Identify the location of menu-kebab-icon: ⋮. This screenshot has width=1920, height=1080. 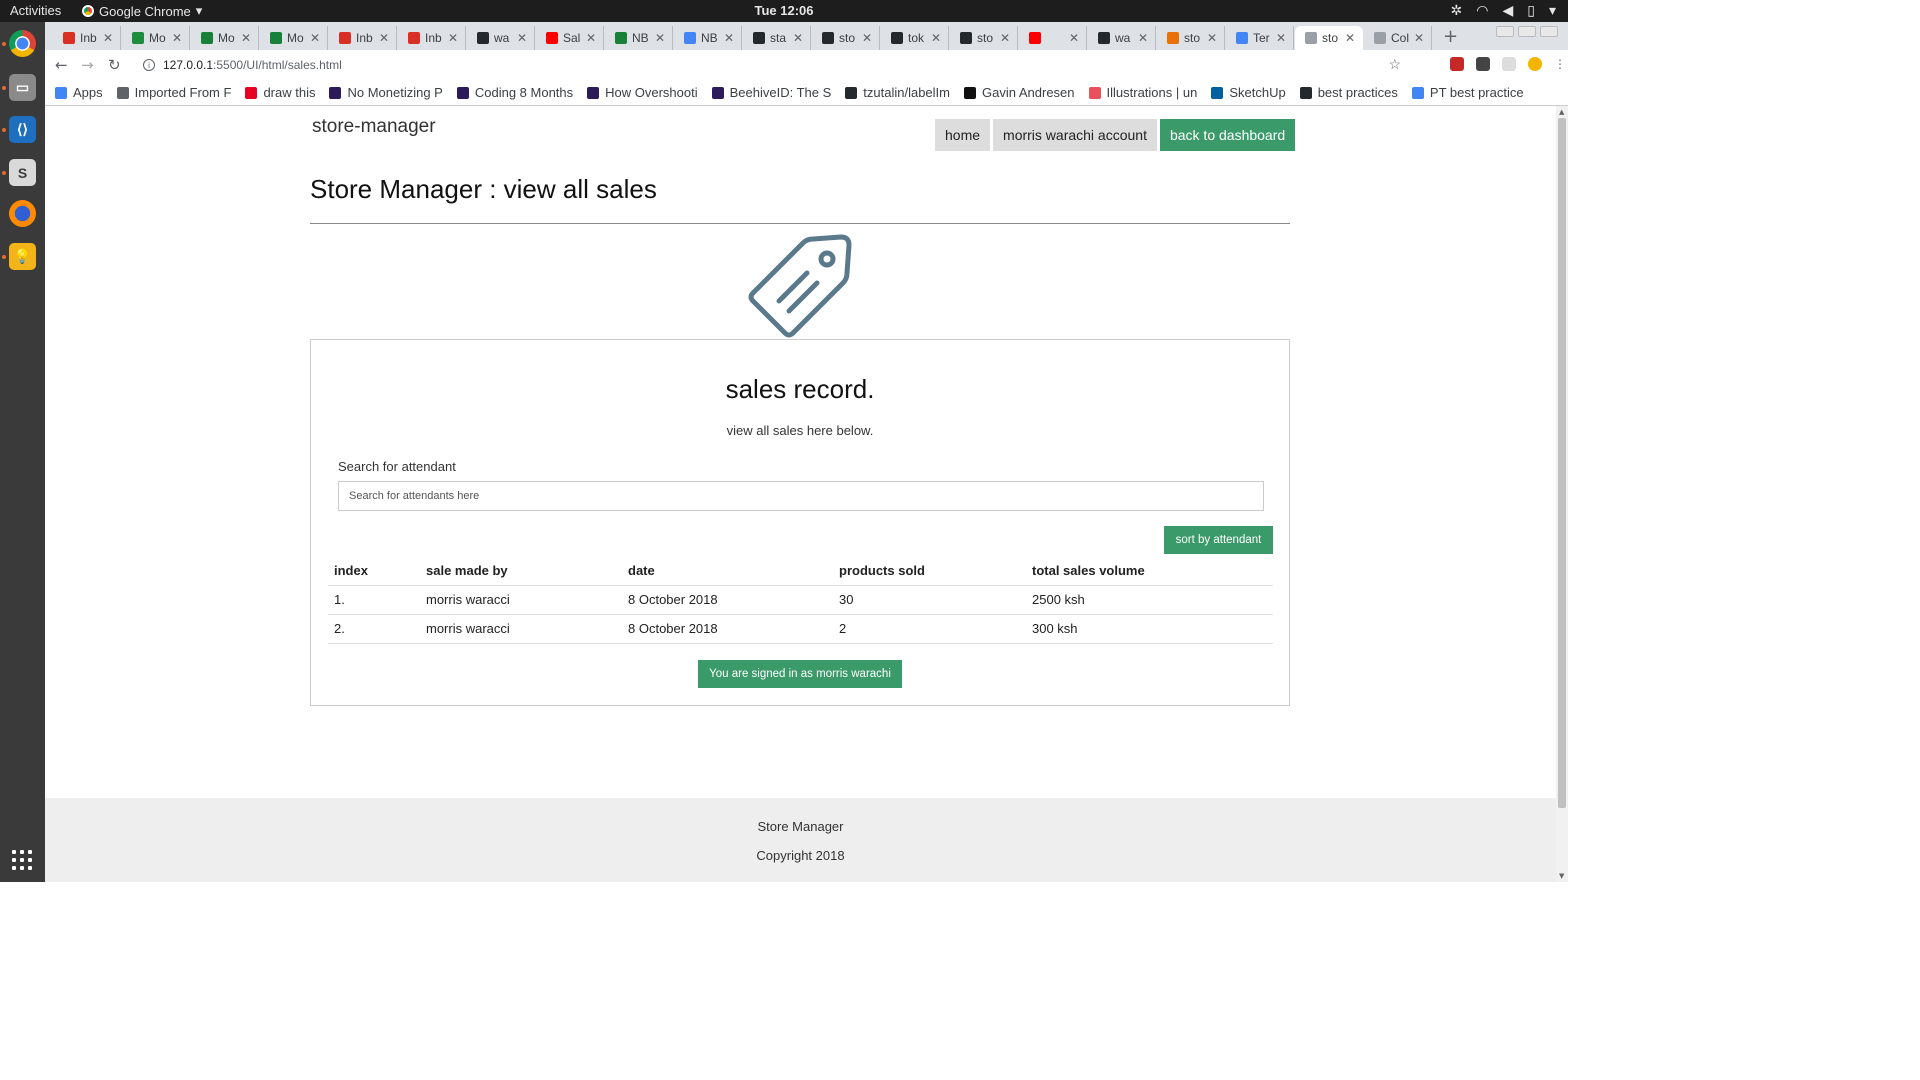
(1560, 64).